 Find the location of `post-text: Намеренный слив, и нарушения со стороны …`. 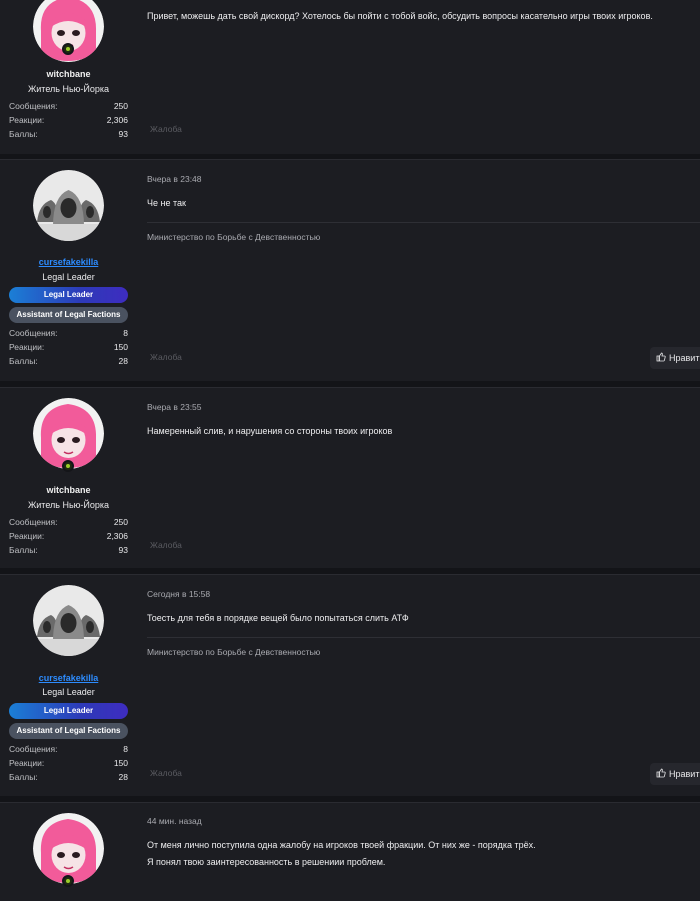

post-text: Намеренный слив, и нарушения со стороны … is located at coordinates (270, 431).